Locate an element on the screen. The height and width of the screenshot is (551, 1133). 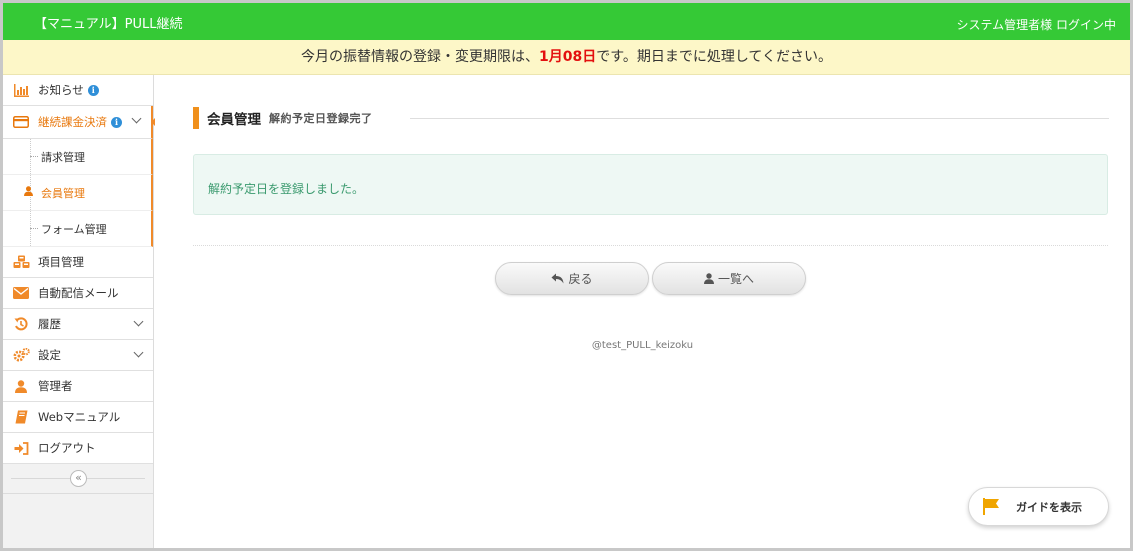
sidebar-subitem-label: フォーム管理 is located at coordinates (74, 229).